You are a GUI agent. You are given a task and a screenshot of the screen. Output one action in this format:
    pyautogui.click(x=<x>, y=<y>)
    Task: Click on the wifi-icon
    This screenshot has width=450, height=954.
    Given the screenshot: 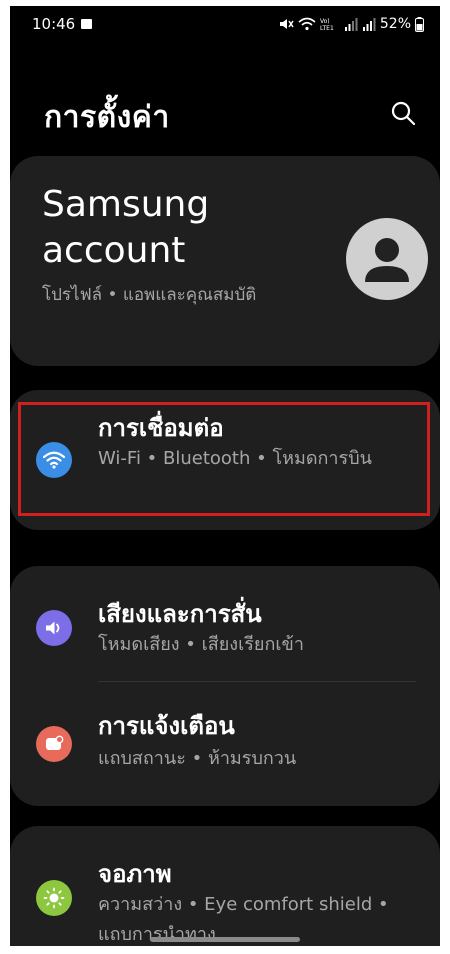 What is the action you would take?
    pyautogui.click(x=54, y=460)
    